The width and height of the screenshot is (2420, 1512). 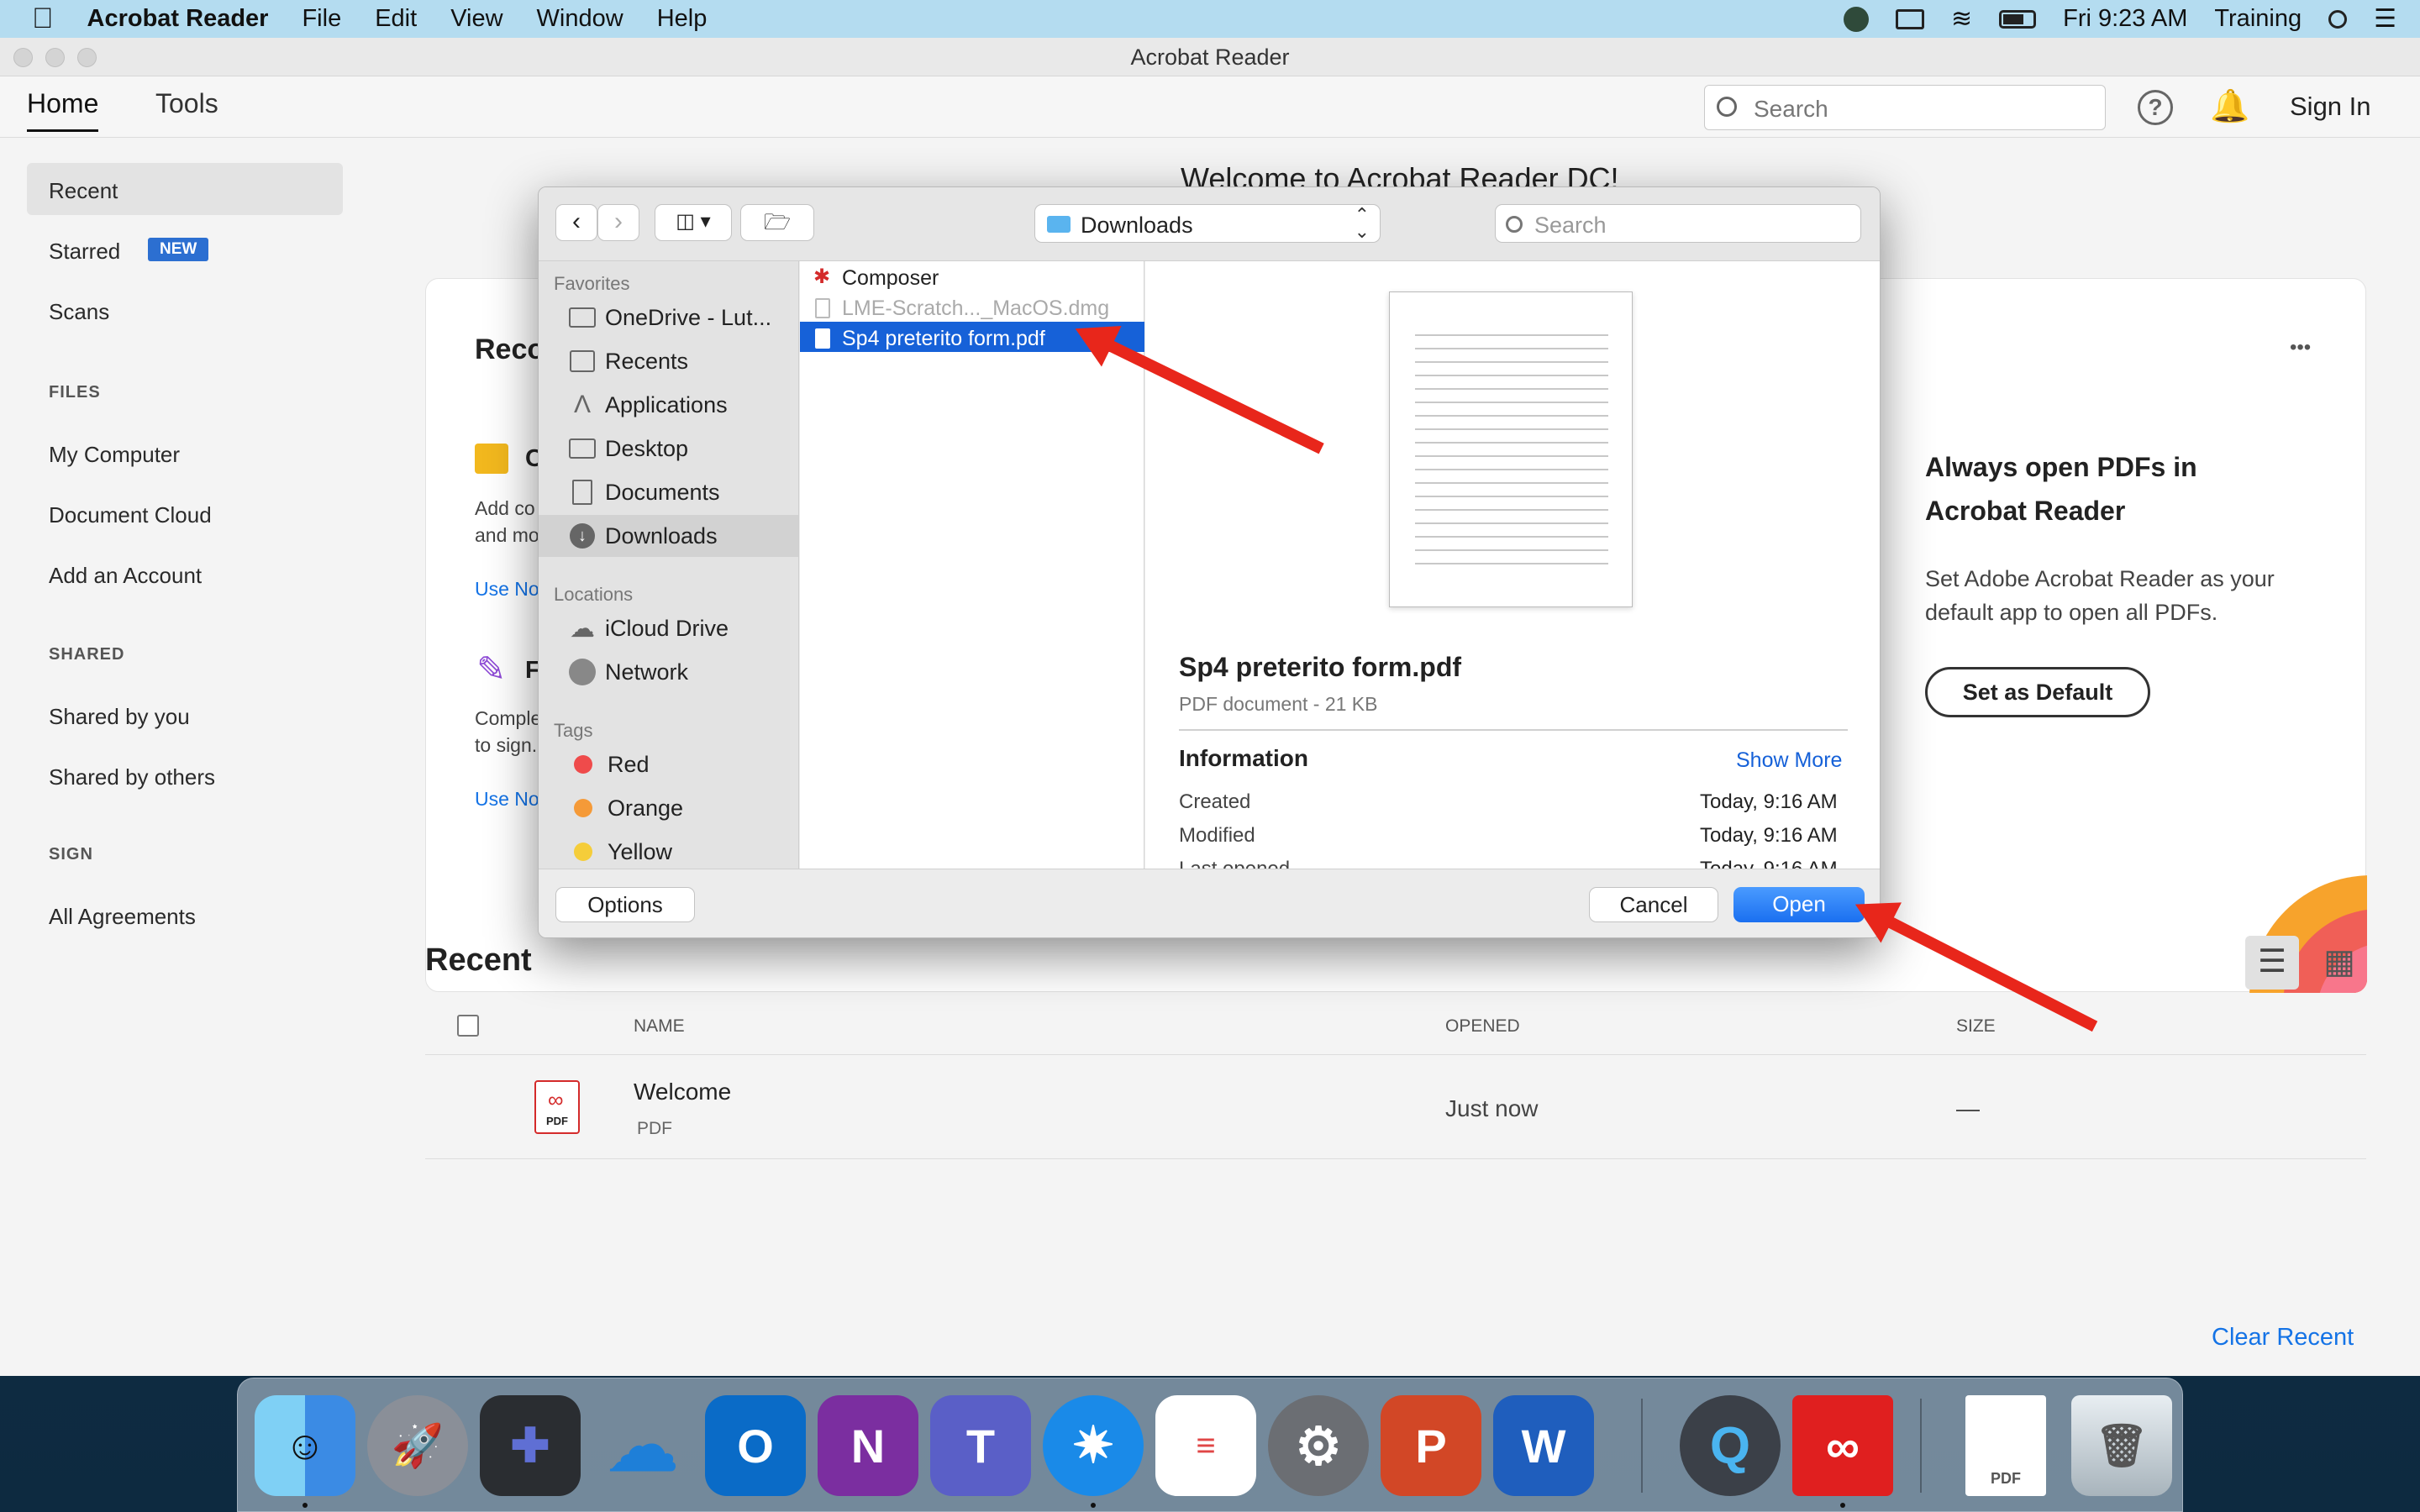 What do you see at coordinates (476, 19) in the screenshot?
I see `menu-view: View` at bounding box center [476, 19].